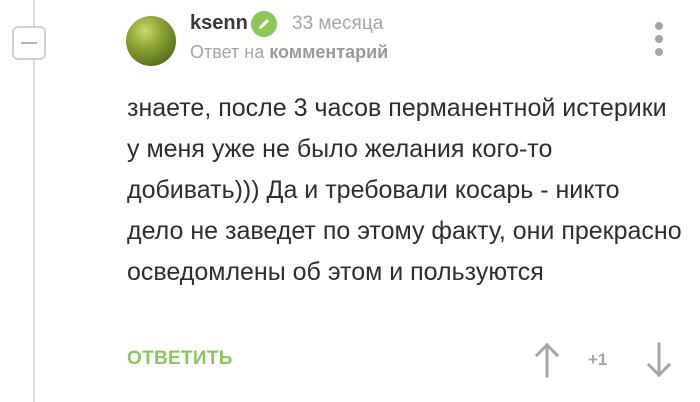  What do you see at coordinates (227, 52) in the screenshot?
I see `reply-prefix: Ответ на` at bounding box center [227, 52].